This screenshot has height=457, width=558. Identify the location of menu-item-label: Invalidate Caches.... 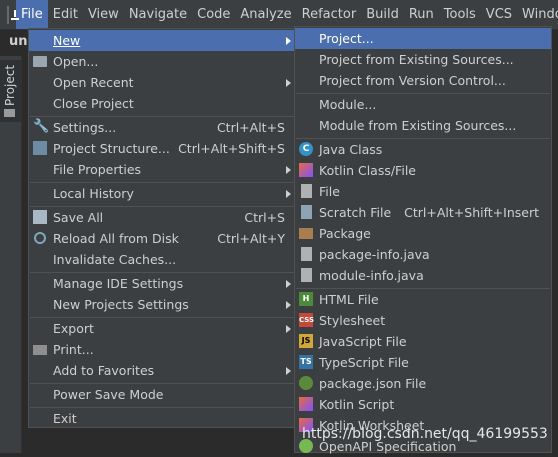
(115, 259).